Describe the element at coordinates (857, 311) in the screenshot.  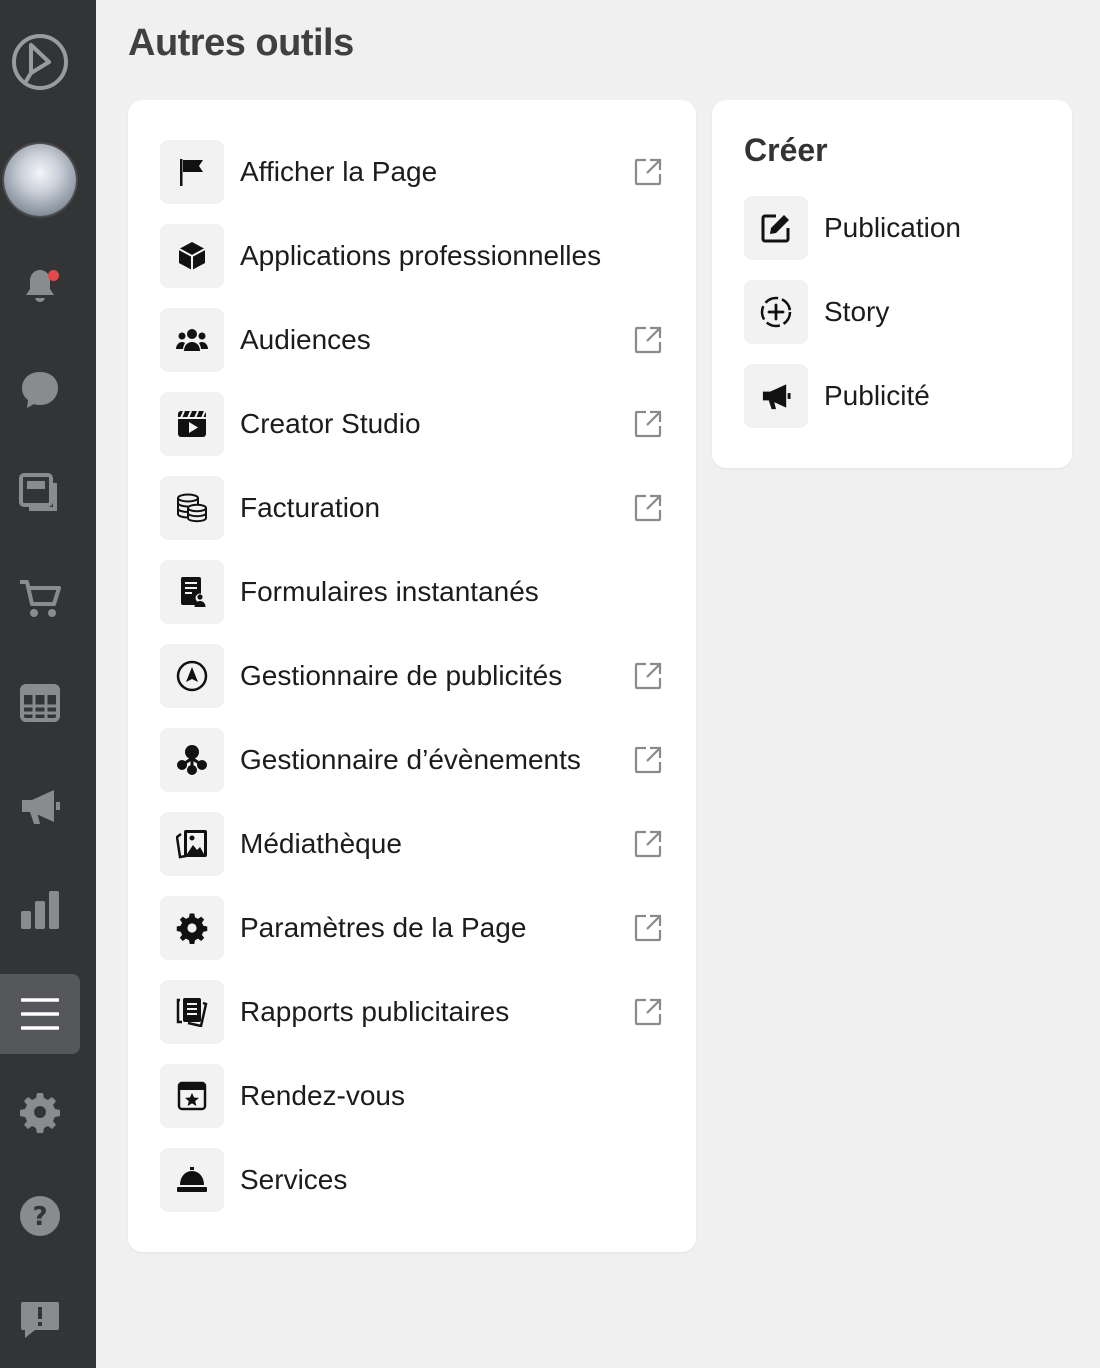
I see `create-label: Story` at that location.